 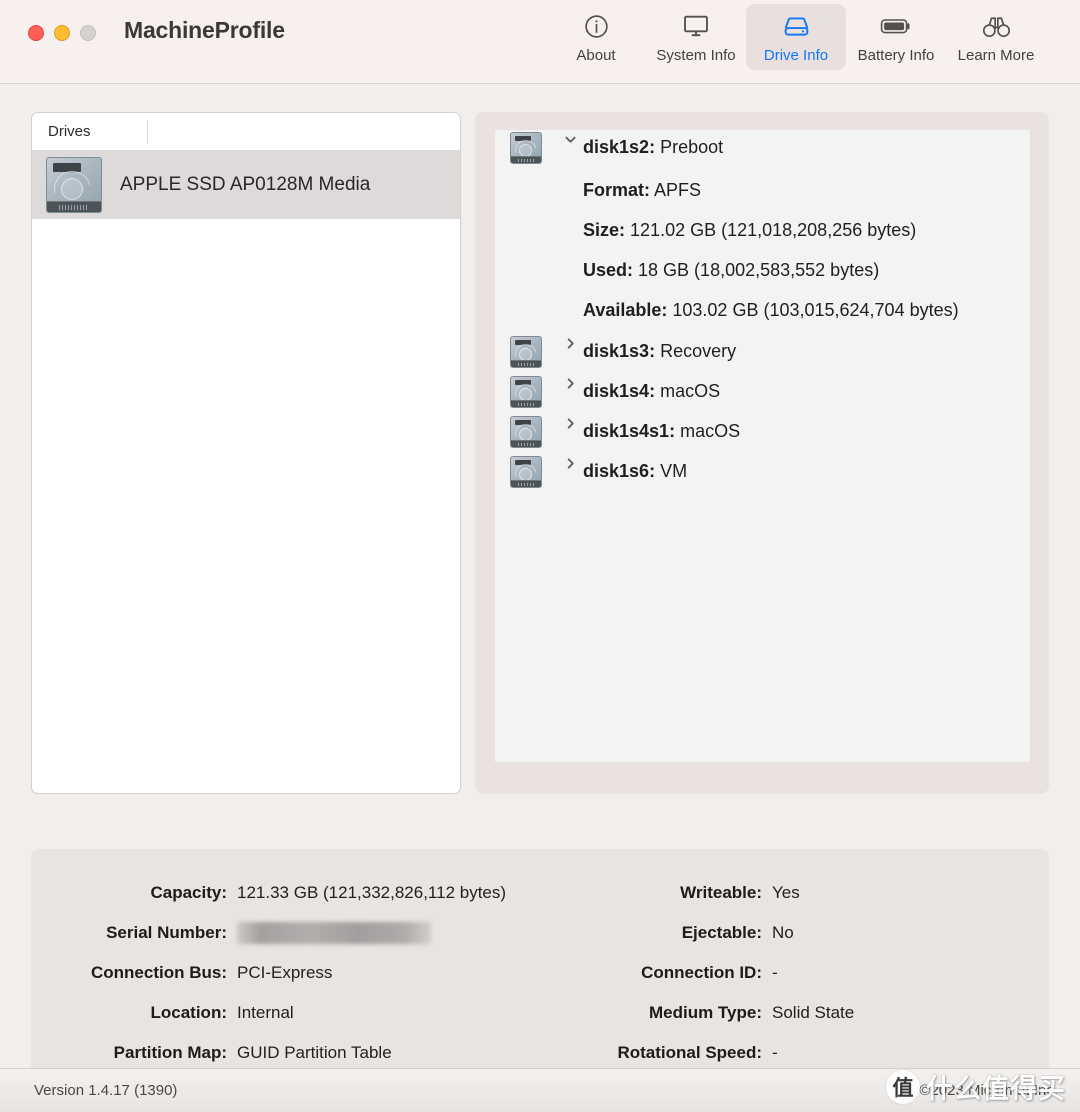 I want to click on volume-header-row: disk1s4: macOS, so click(x=762, y=394).